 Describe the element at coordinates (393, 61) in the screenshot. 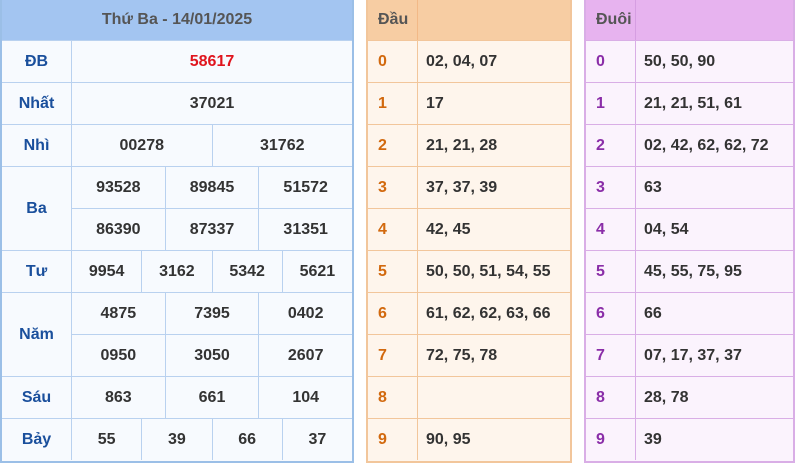

I see `dau-digit: 0` at that location.